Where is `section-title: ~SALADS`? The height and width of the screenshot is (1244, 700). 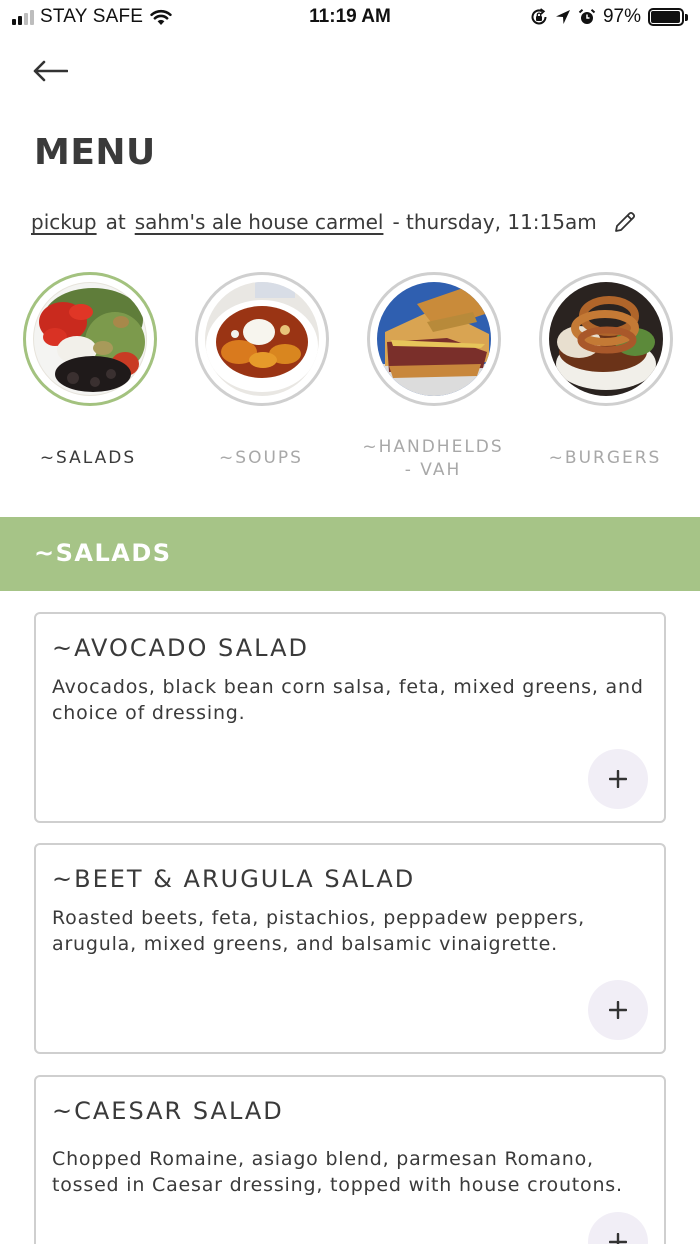 section-title: ~SALADS is located at coordinates (103, 553).